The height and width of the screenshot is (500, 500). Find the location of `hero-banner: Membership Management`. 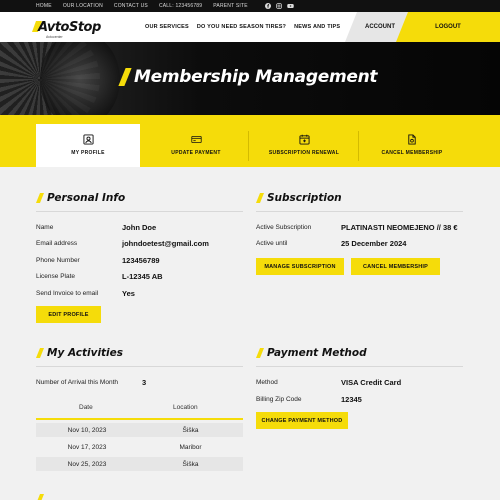

hero-banner: Membership Management is located at coordinates (250, 78).